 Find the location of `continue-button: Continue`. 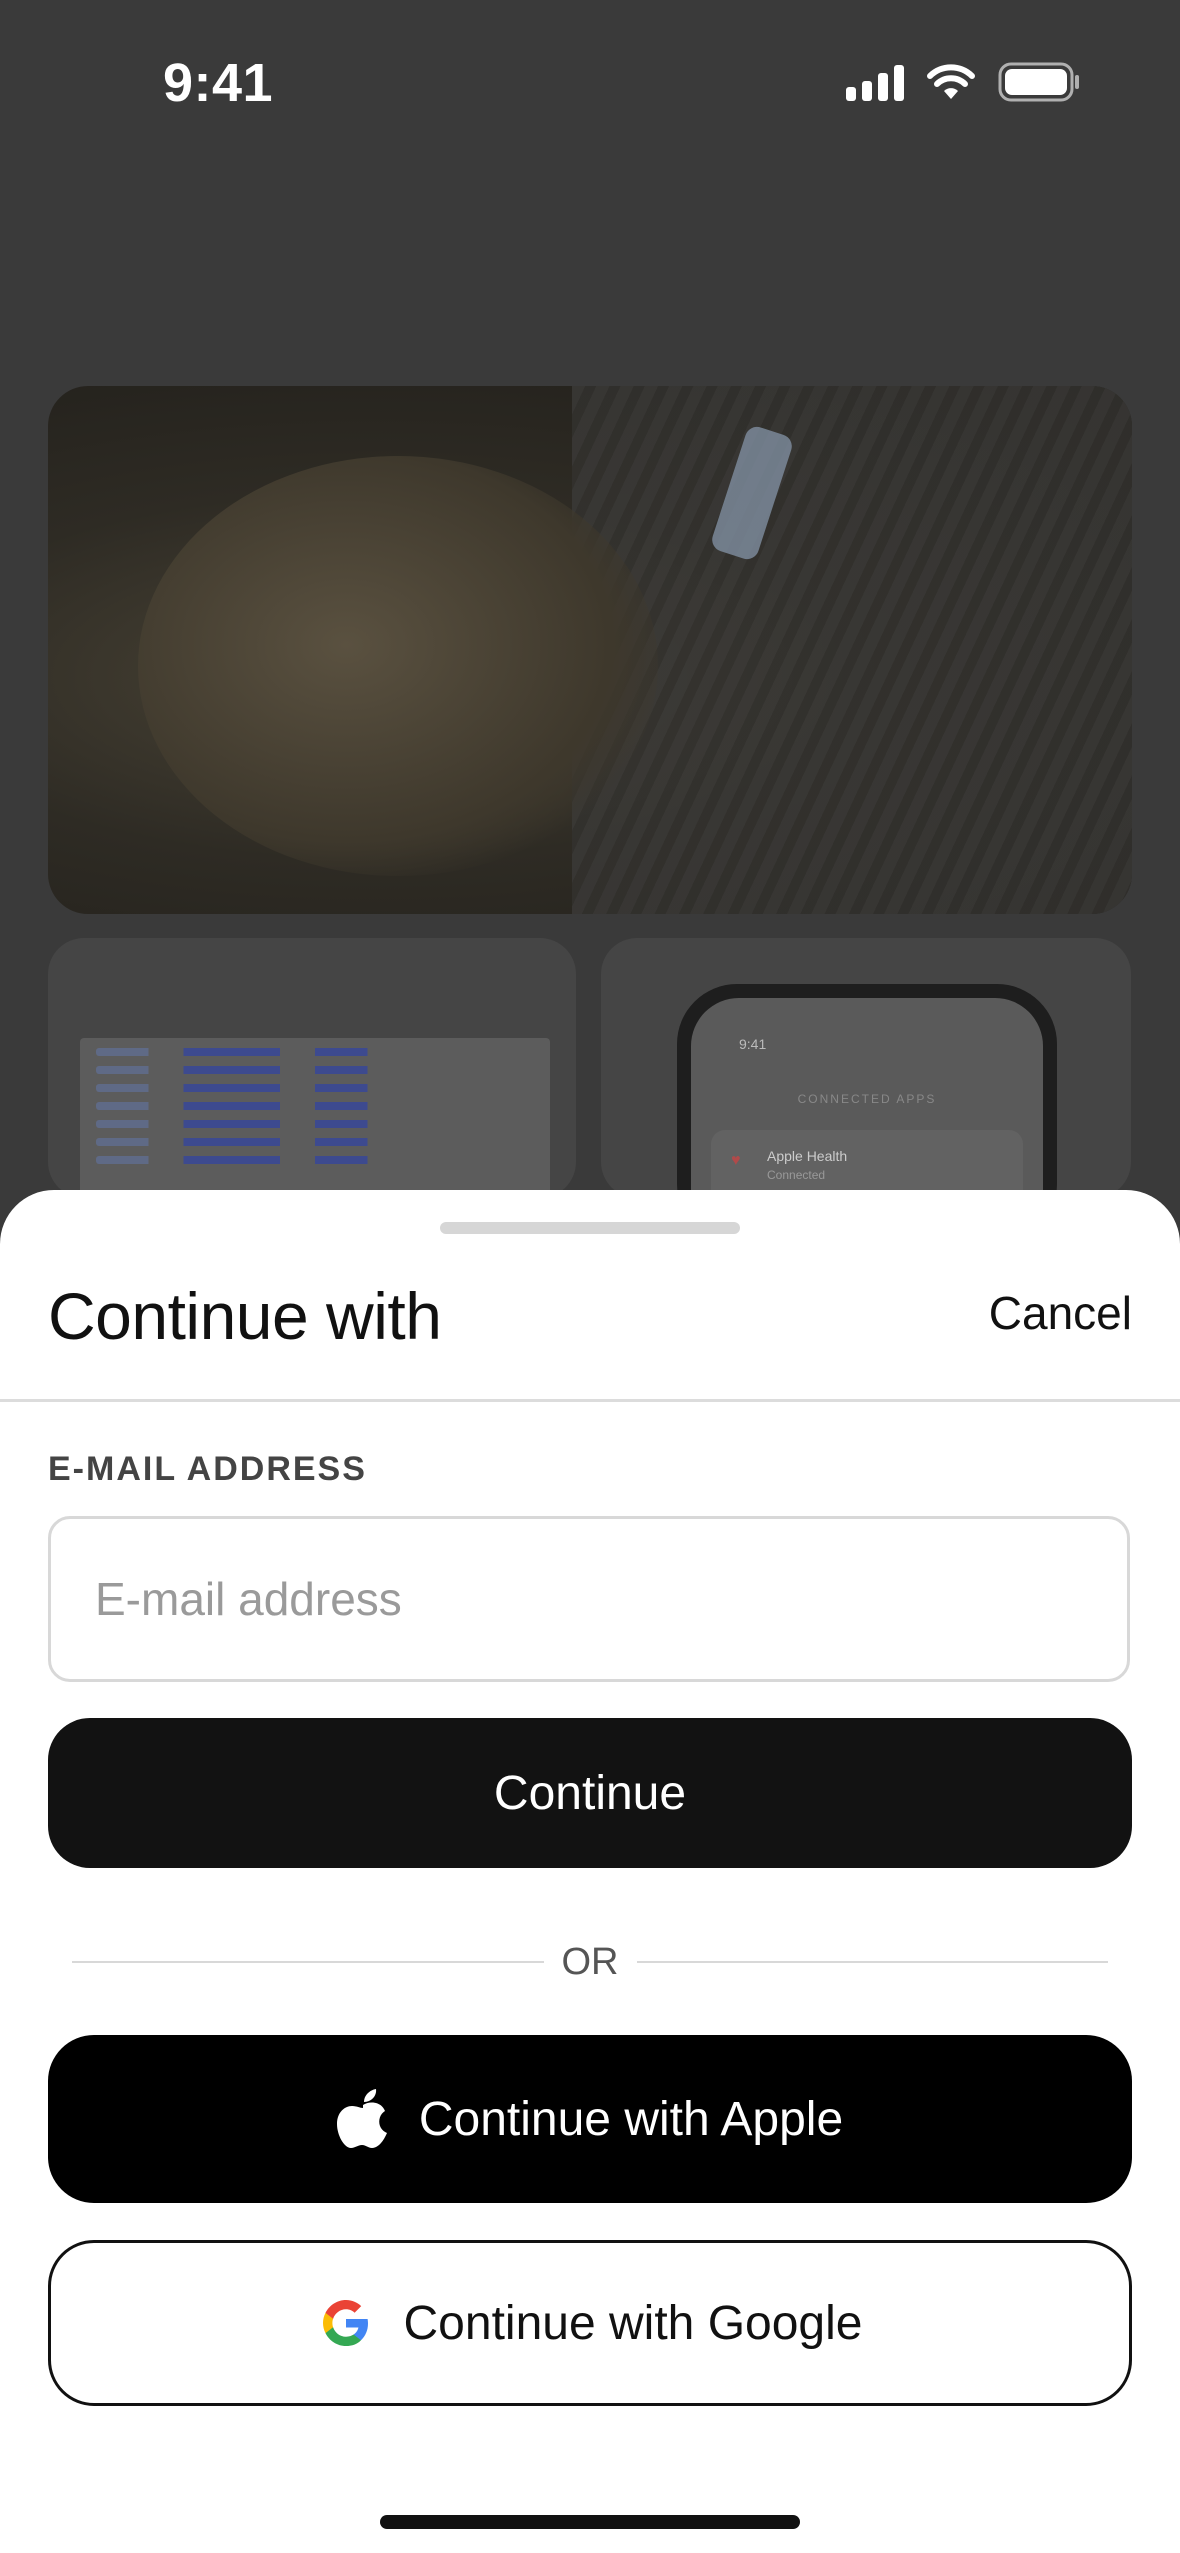

continue-button: Continue is located at coordinates (590, 1793).